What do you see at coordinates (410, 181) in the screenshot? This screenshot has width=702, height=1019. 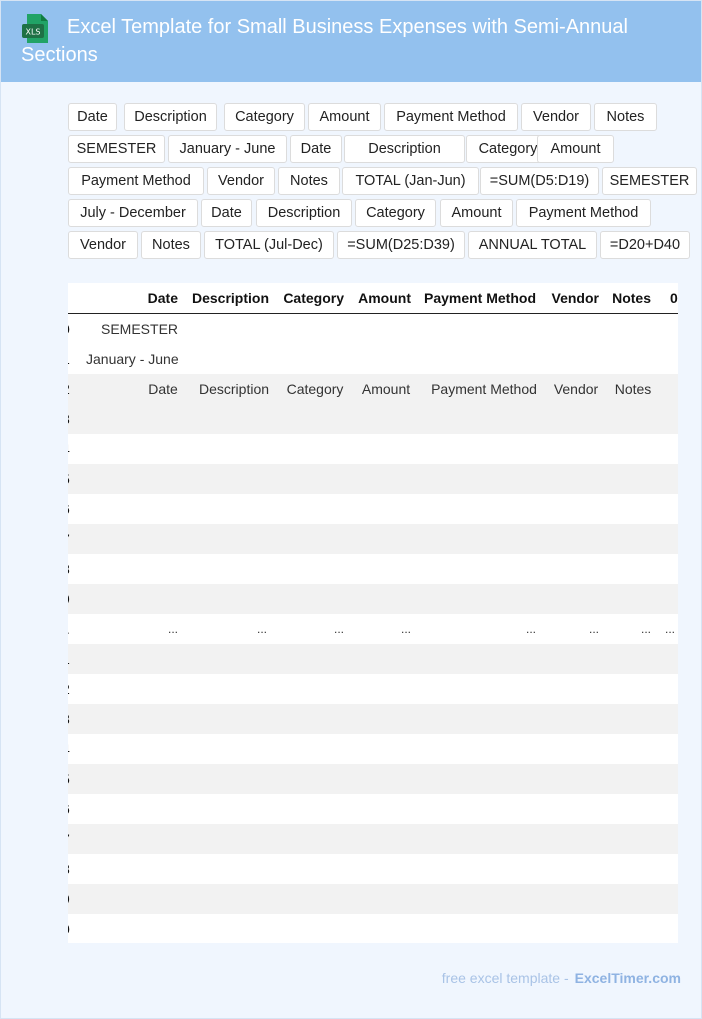 I see `field-chip: TOTAL (Jan-Jun)` at bounding box center [410, 181].